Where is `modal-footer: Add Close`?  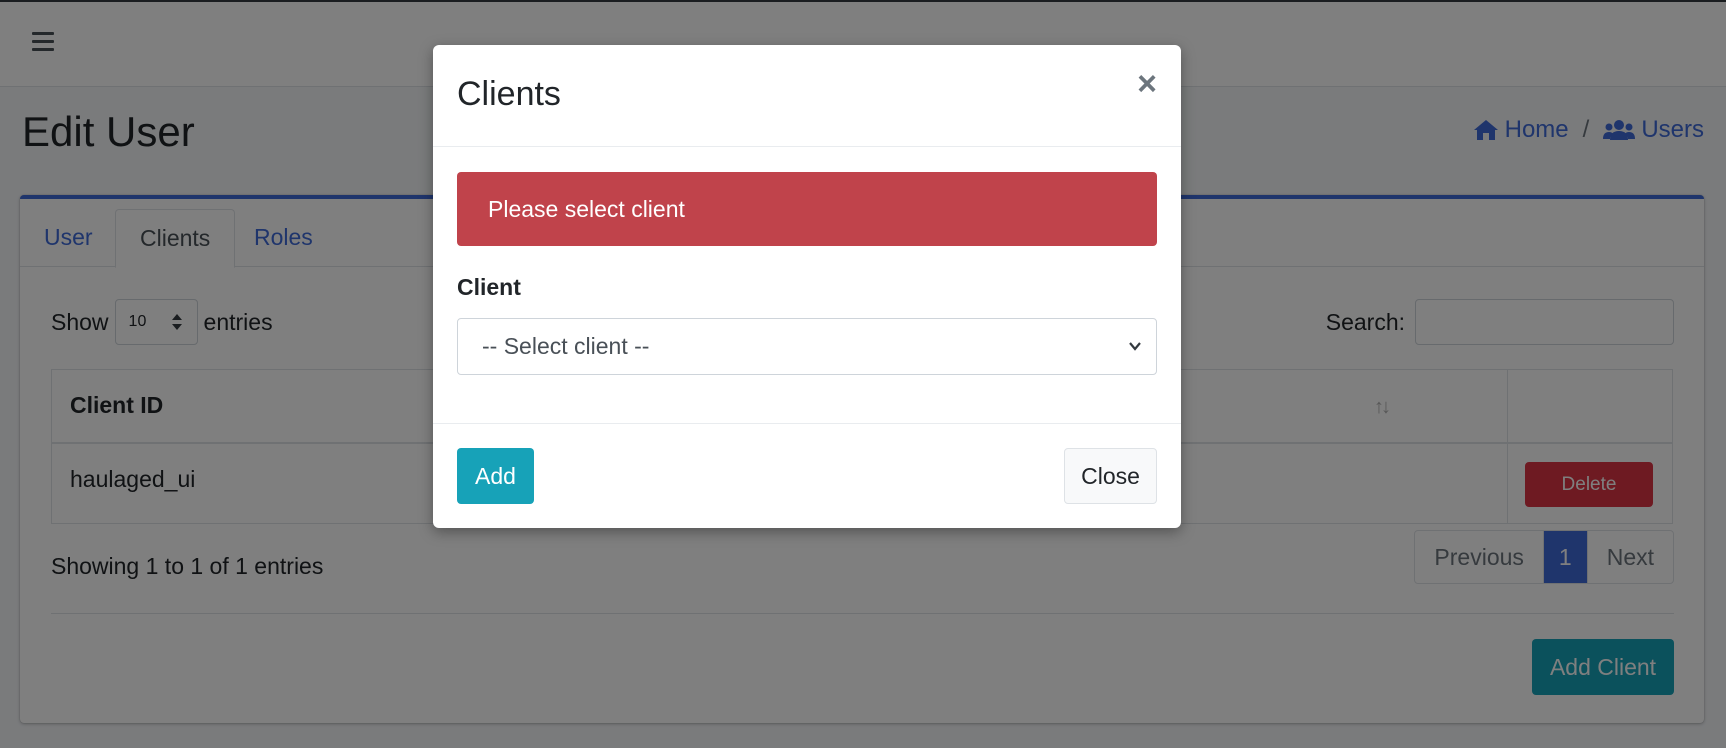
modal-footer: Add Close is located at coordinates (807, 475).